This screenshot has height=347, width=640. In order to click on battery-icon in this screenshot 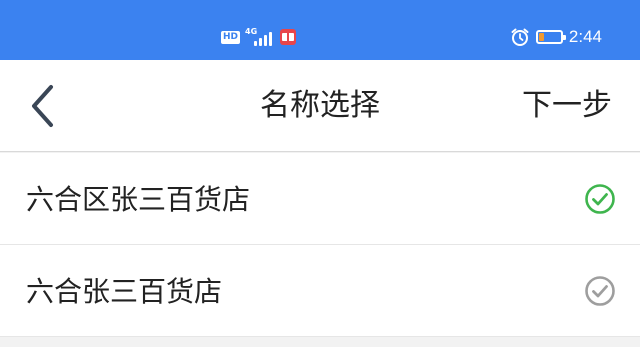, I will do `click(550, 37)`.